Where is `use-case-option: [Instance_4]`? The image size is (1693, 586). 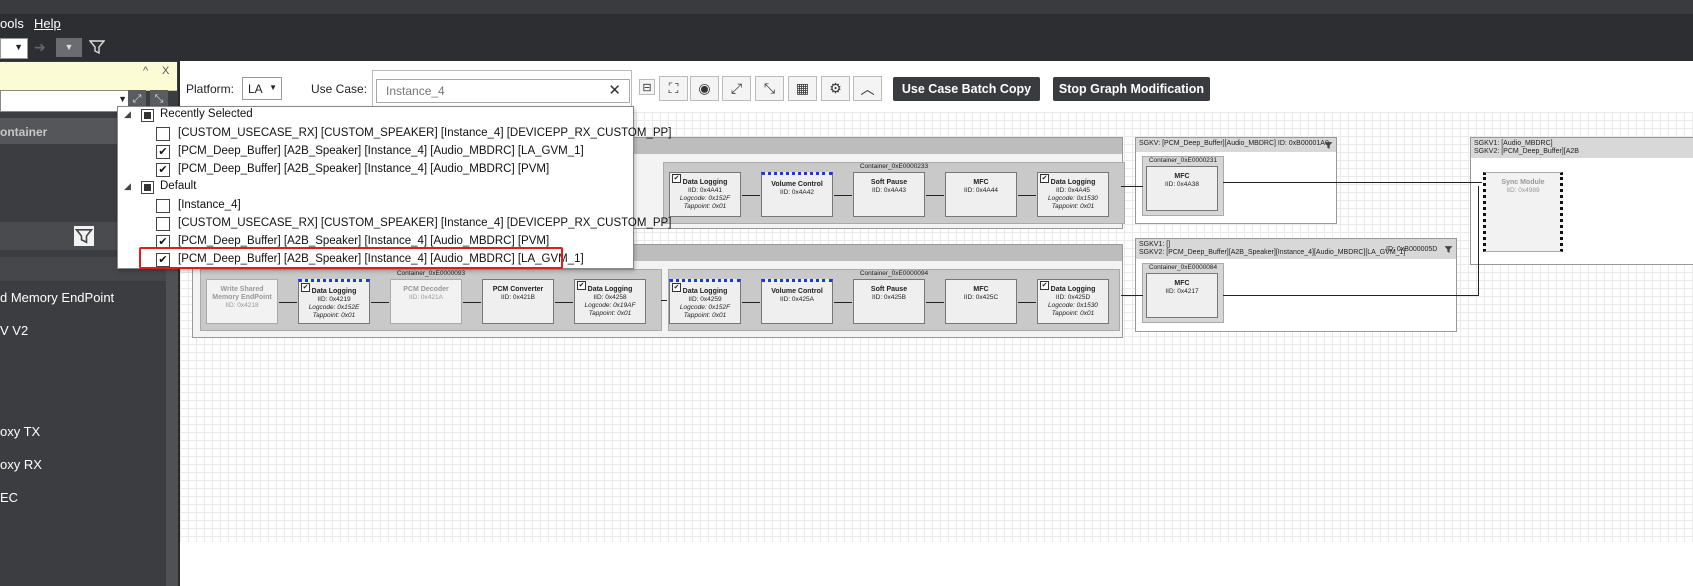
use-case-option: [Instance_4] is located at coordinates (375, 206).